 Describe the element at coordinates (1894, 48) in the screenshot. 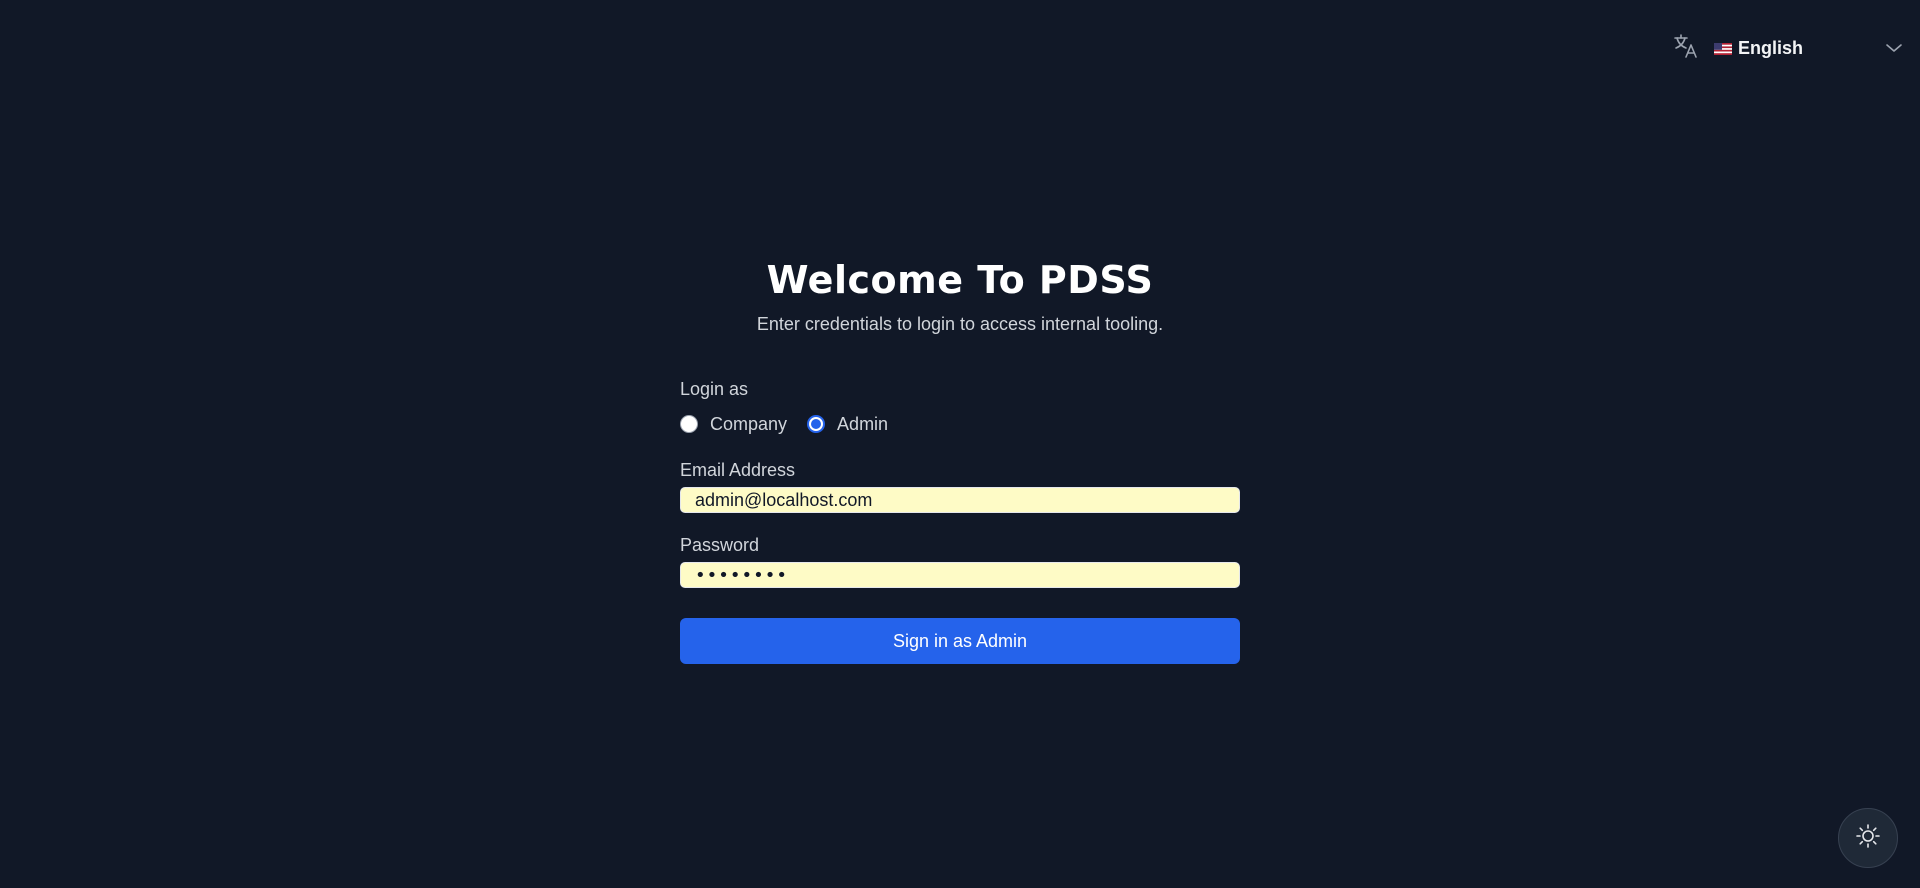

I see `chevron-down-icon` at that location.